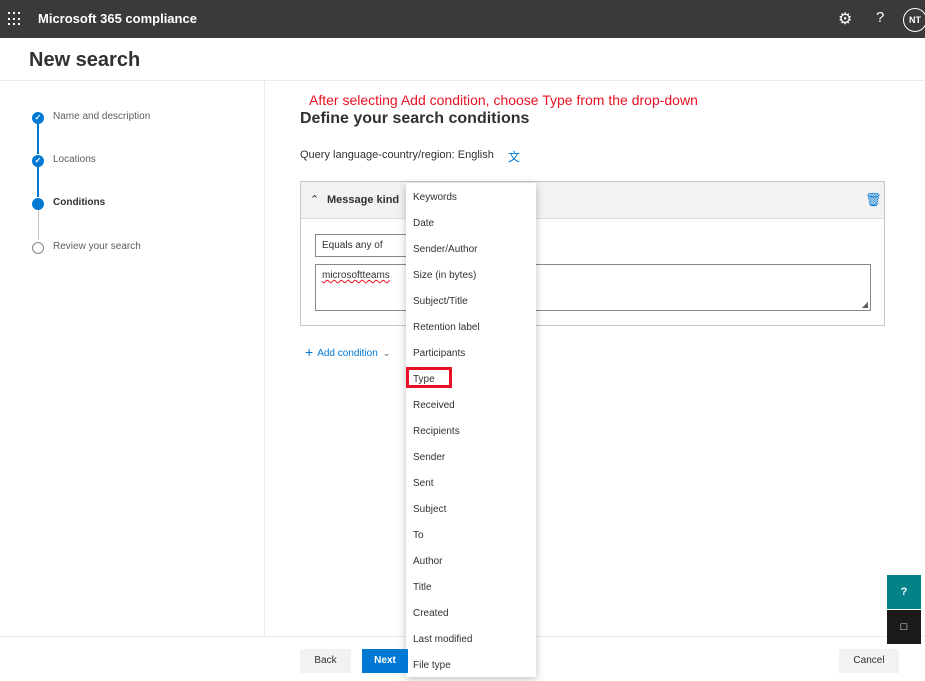  I want to click on menu-item-received: Received, so click(434, 407).